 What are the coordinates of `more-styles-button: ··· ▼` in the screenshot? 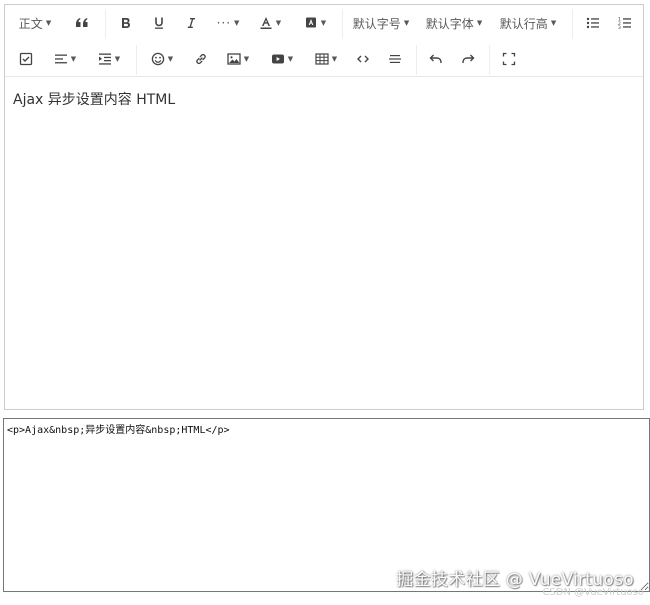 It's located at (228, 23).